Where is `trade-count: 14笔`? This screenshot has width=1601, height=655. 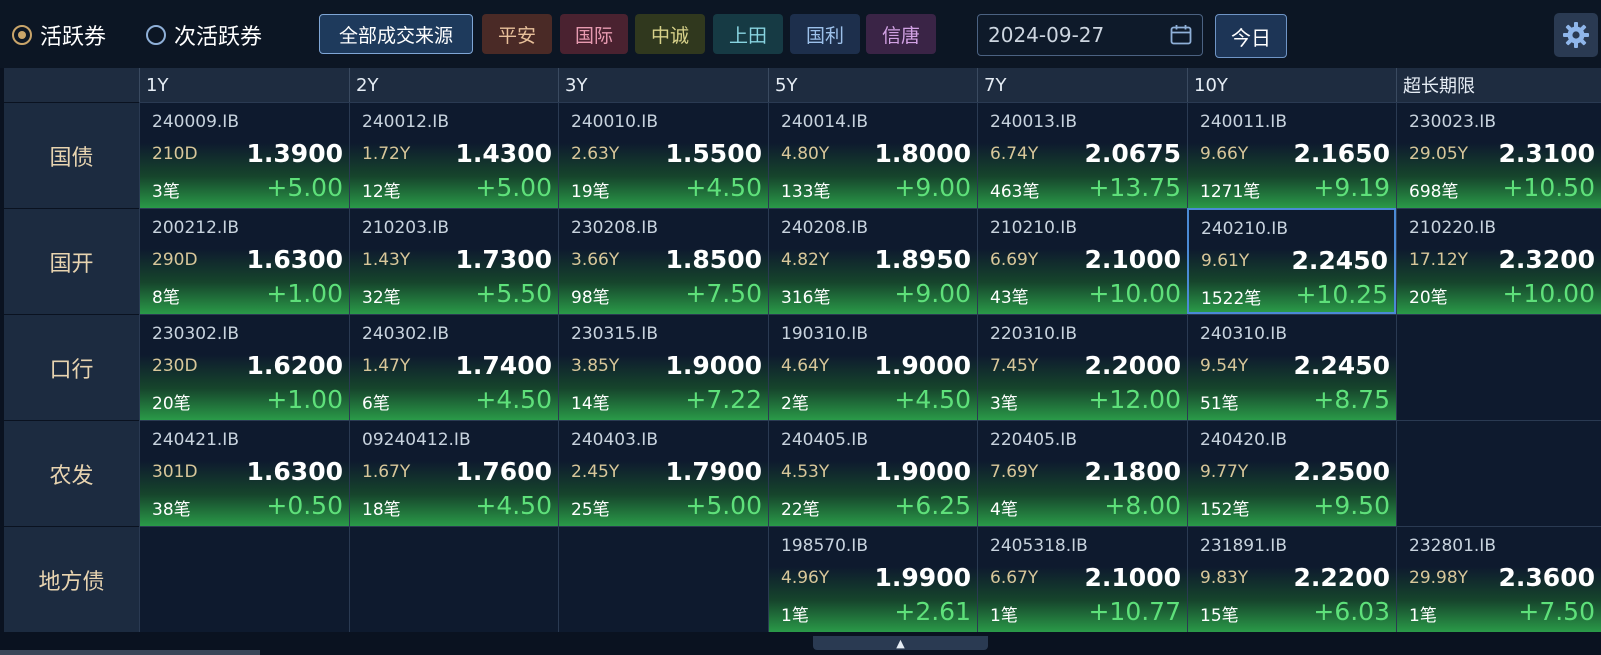
trade-count: 14笔 is located at coordinates (590, 404).